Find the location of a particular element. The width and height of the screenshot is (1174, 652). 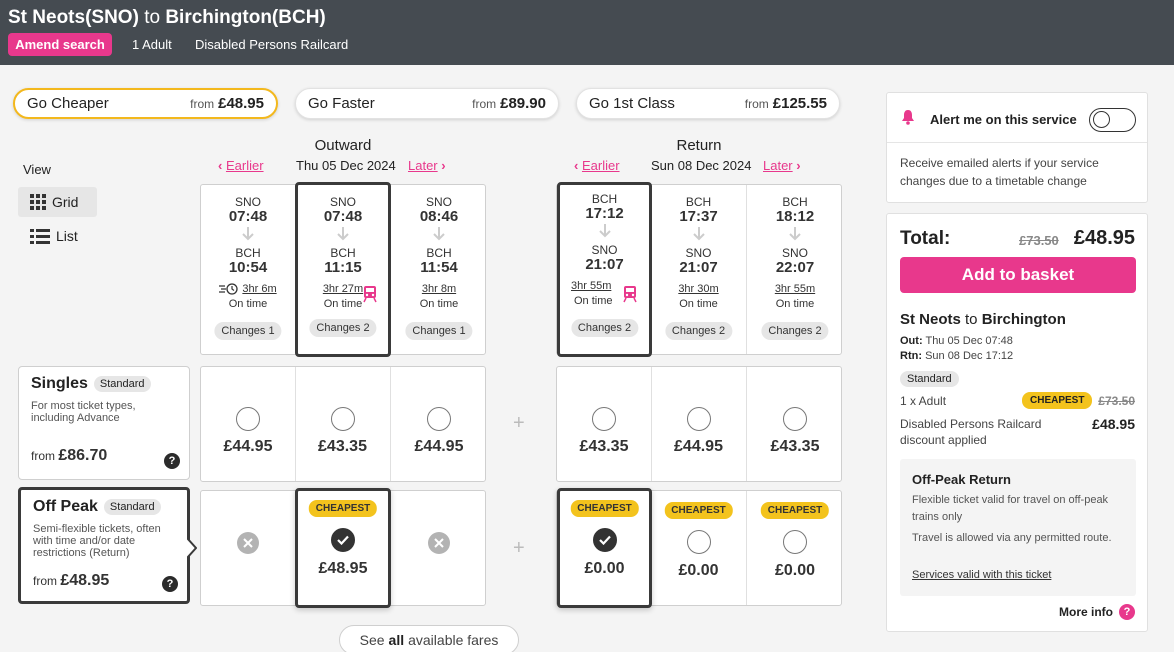

duration-text: 3hr 6m is located at coordinates (259, 289).